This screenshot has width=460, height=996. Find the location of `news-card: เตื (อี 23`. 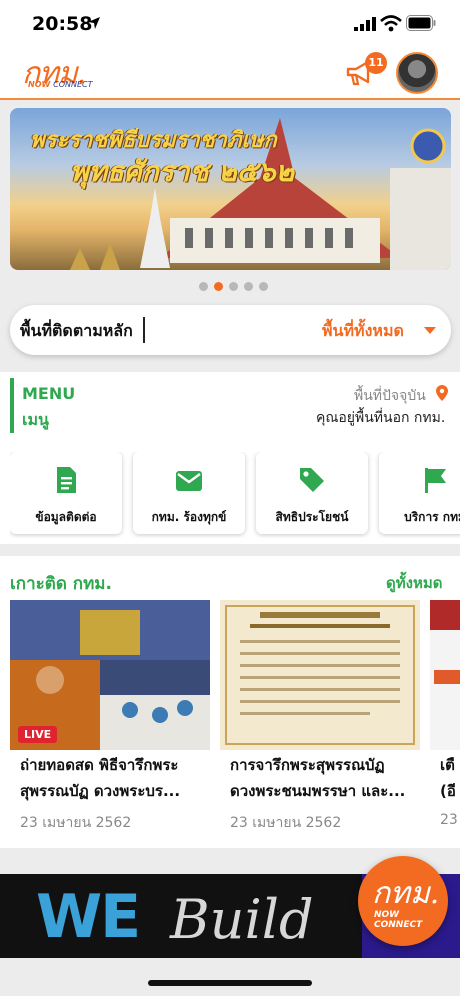

news-card: เตื (อี 23 is located at coordinates (445, 720).